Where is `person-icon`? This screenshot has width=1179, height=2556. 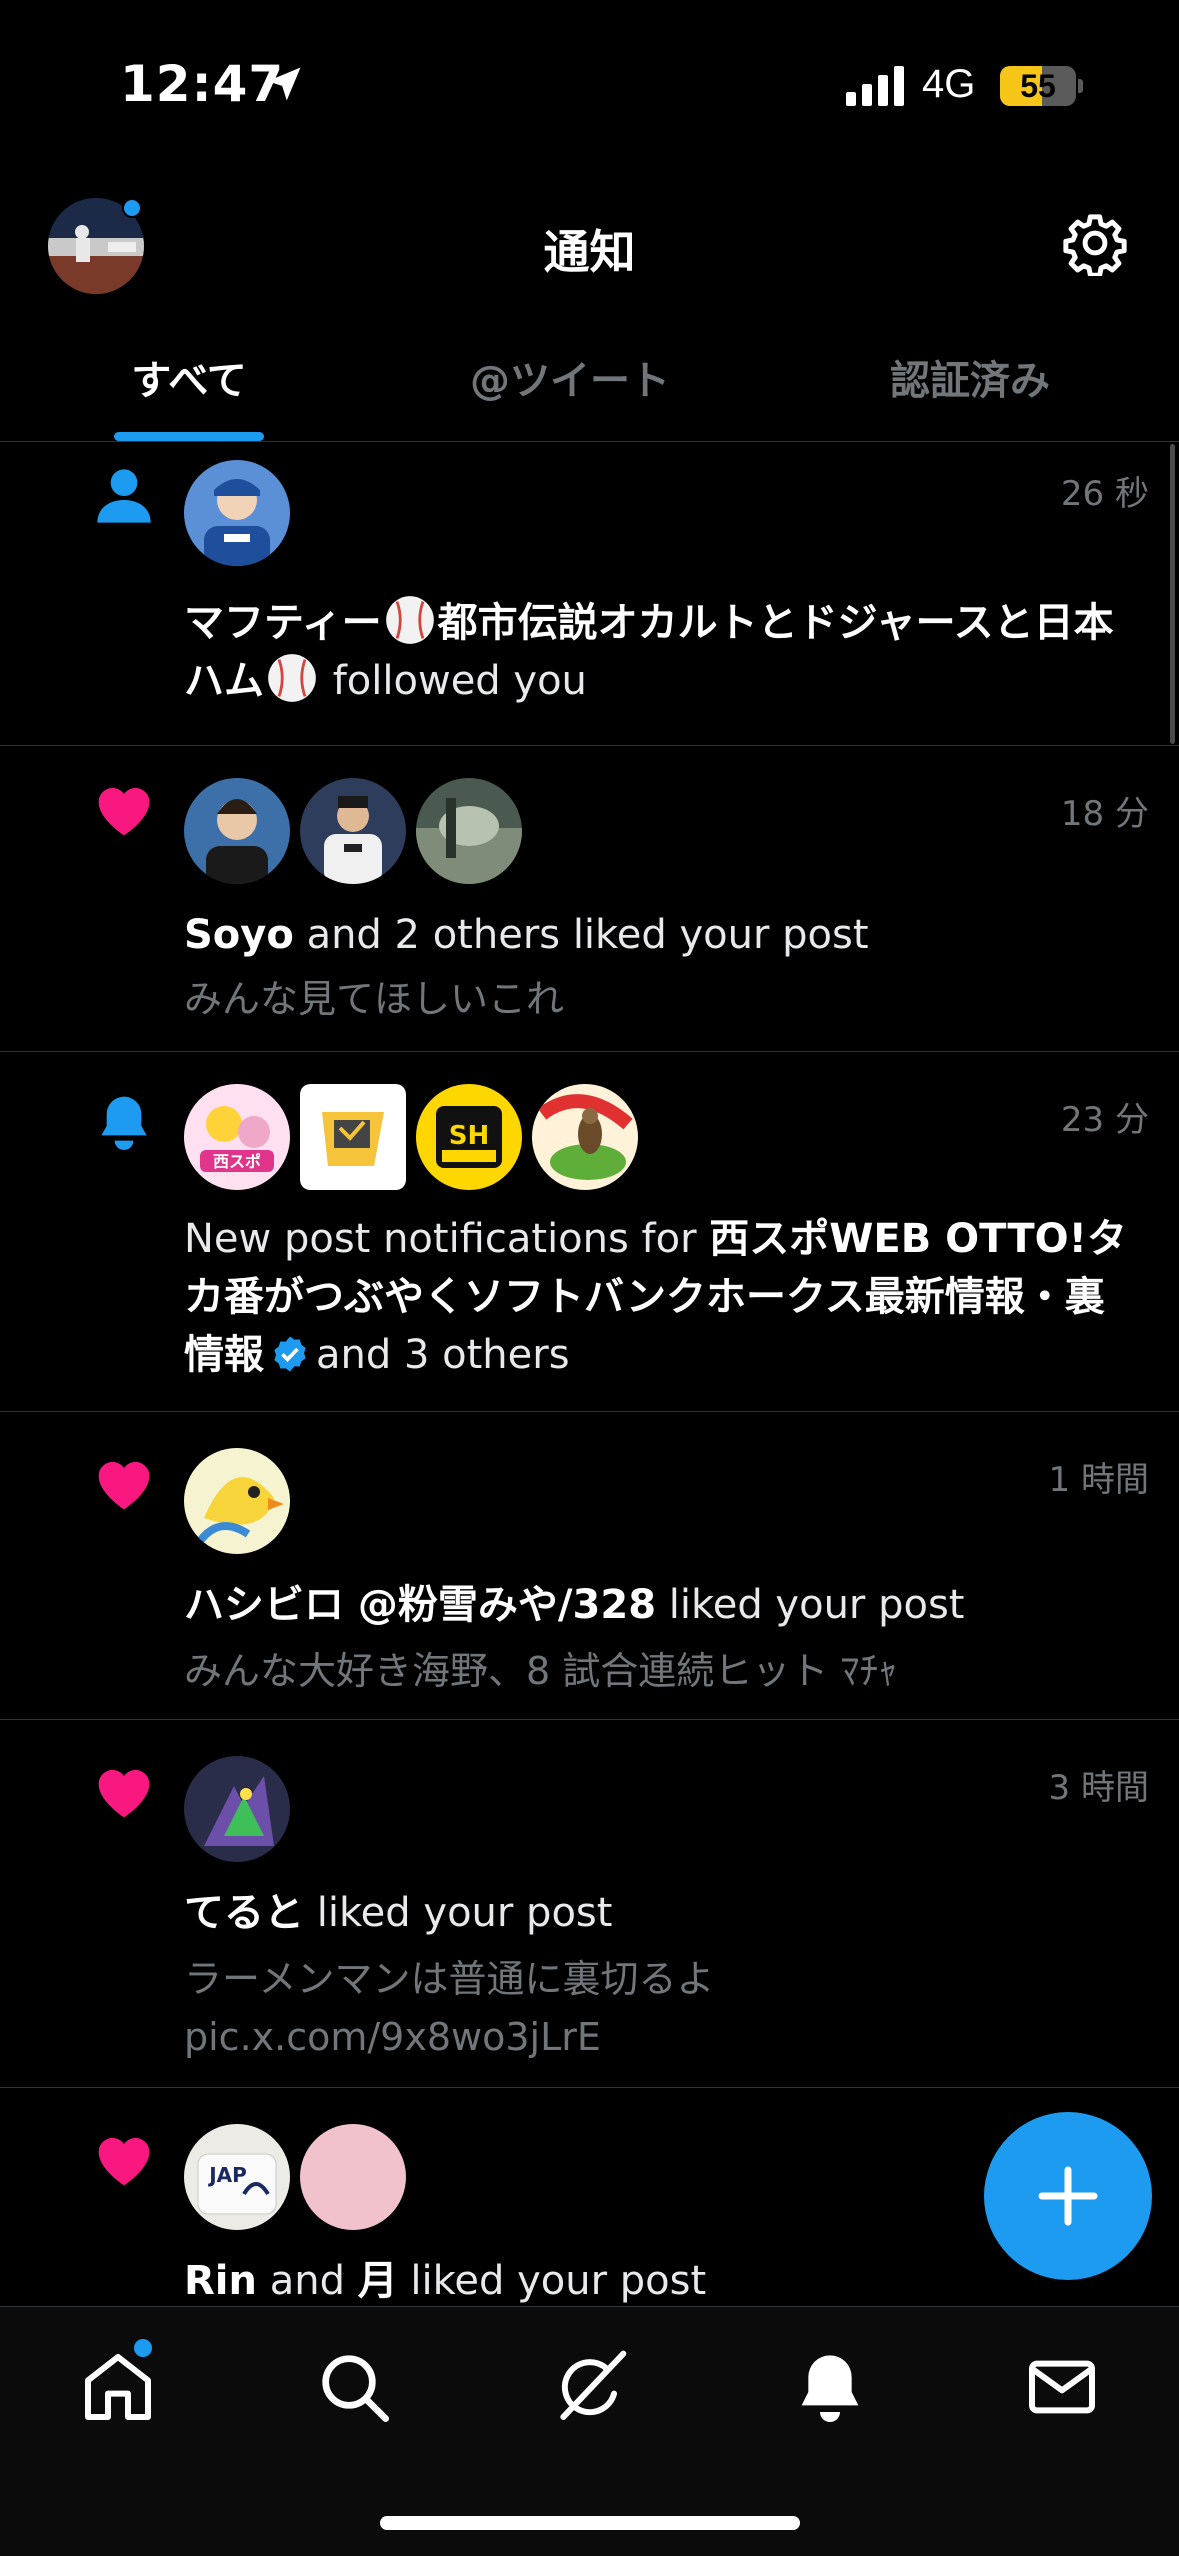 person-icon is located at coordinates (124, 496).